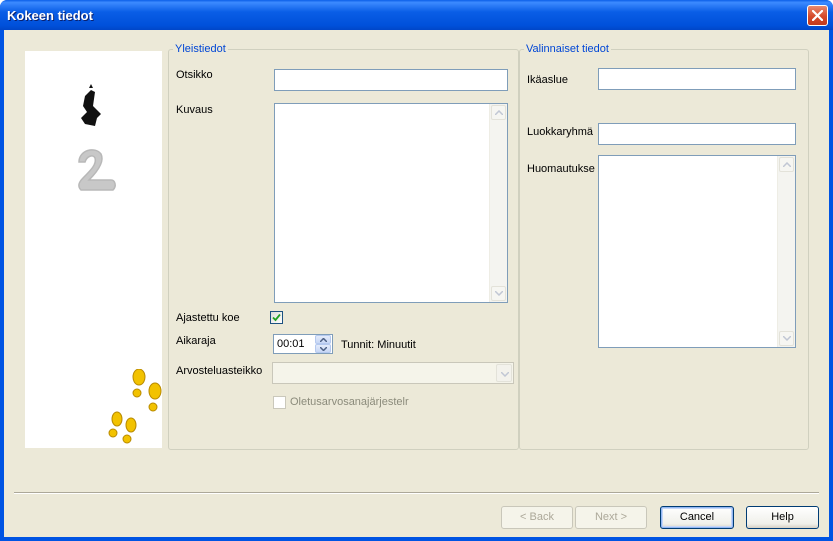  I want to click on button-separator, so click(416, 493).